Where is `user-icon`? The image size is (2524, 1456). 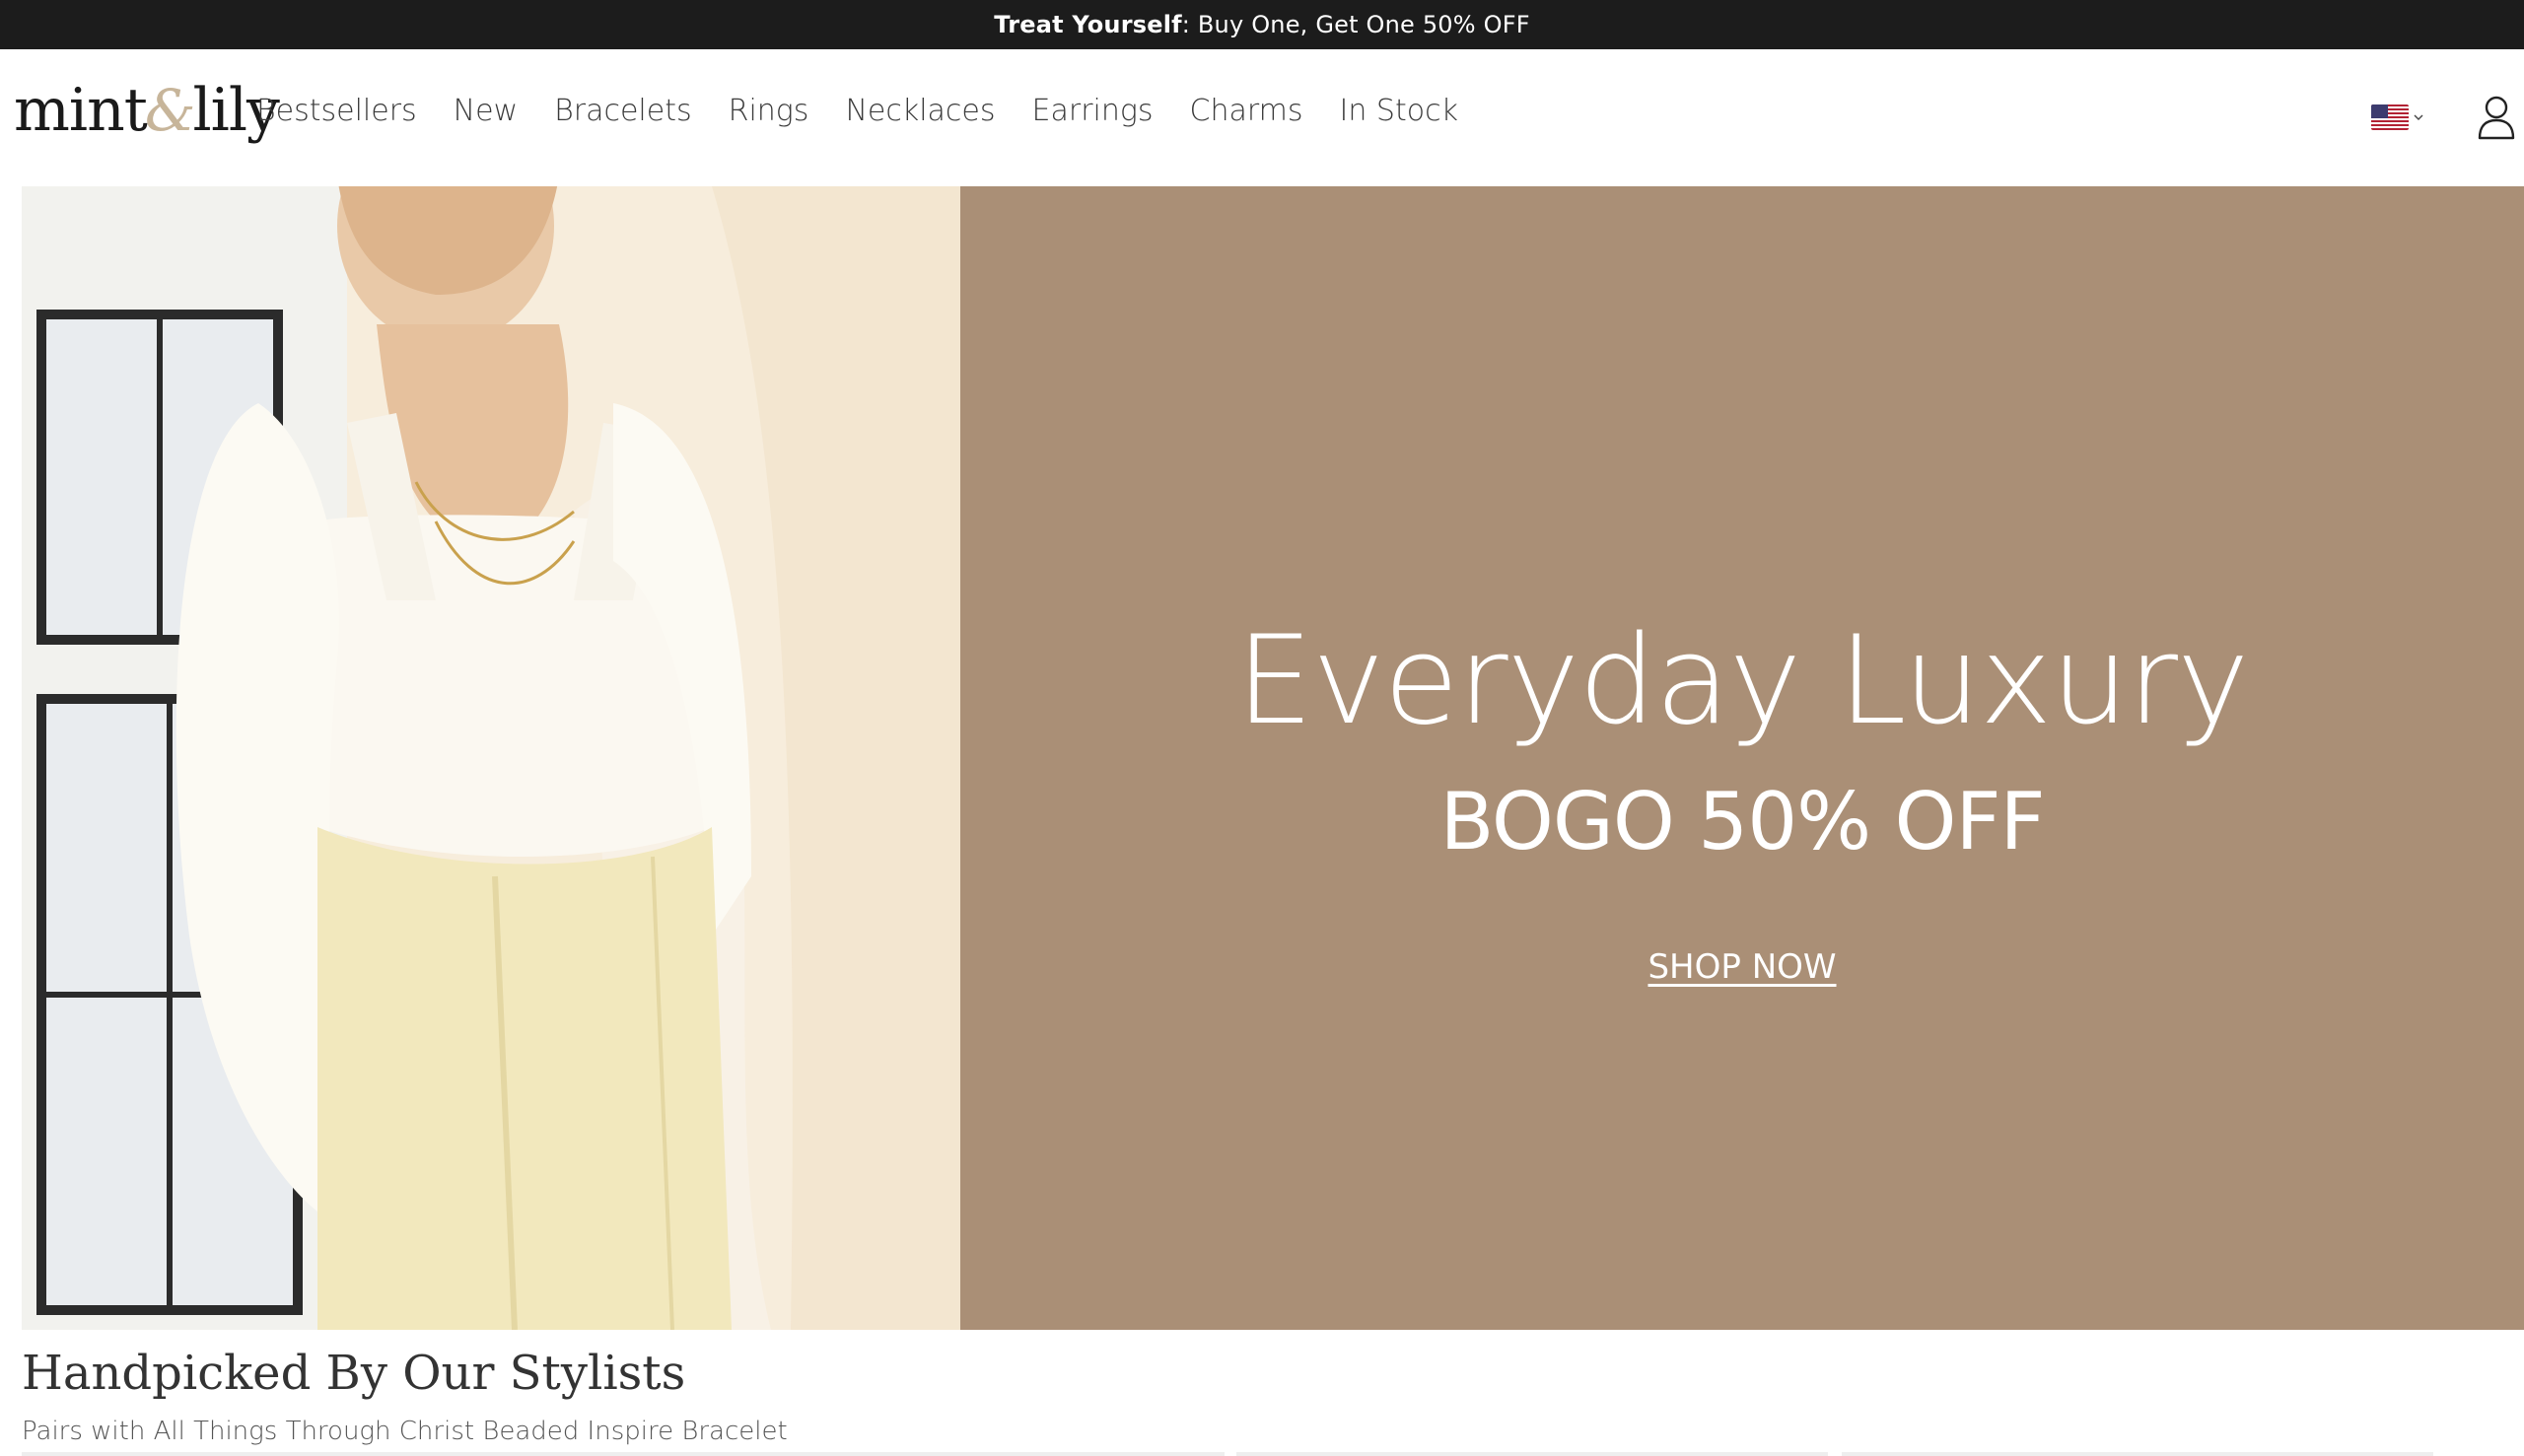
user-icon is located at coordinates (2496, 117).